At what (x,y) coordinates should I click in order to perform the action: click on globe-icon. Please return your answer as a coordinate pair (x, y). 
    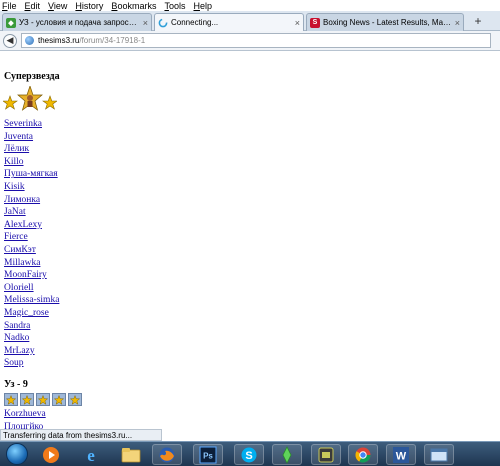
    Looking at the image, I should click on (29, 40).